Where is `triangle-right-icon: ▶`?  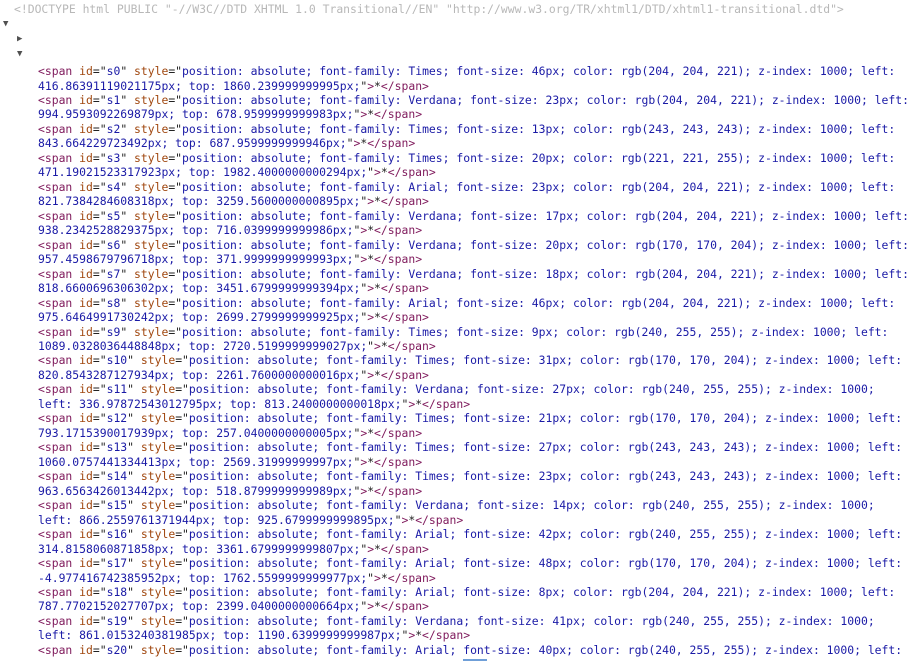 triangle-right-icon: ▶ is located at coordinates (19, 39).